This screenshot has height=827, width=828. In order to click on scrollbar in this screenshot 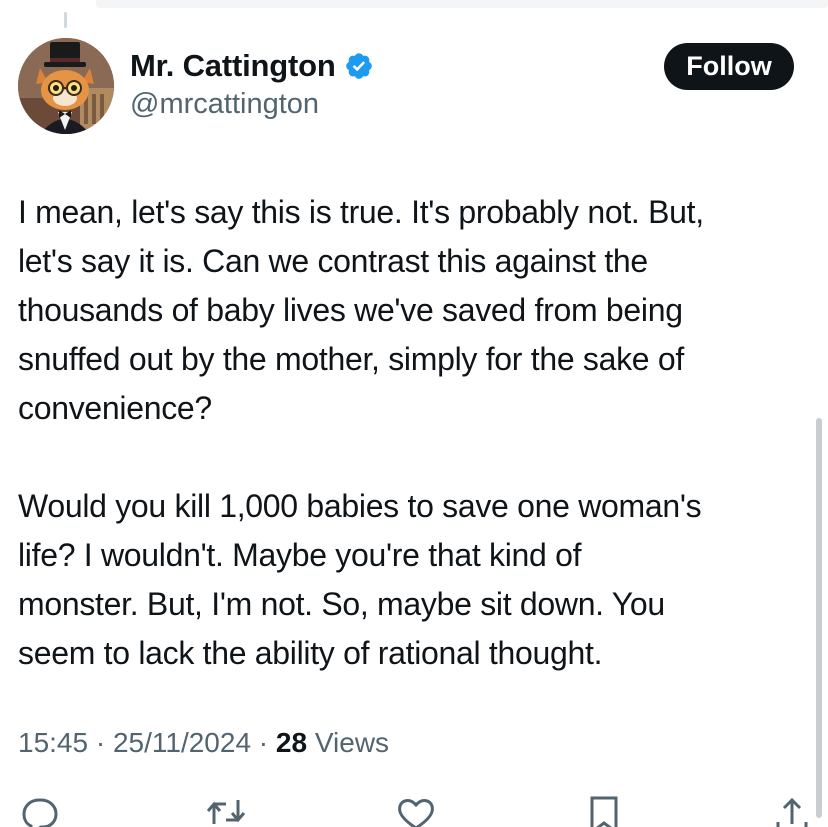, I will do `click(819, 618)`.